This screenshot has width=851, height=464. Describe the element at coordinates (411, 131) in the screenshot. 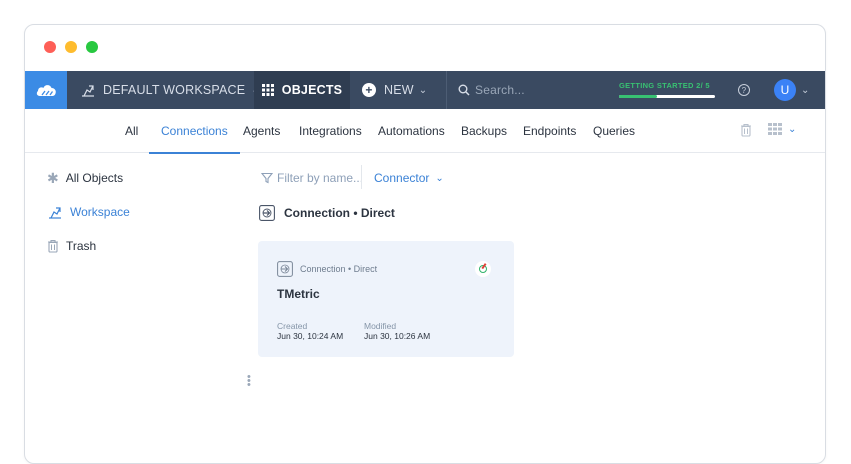

I see `tab-automations: Automations` at that location.